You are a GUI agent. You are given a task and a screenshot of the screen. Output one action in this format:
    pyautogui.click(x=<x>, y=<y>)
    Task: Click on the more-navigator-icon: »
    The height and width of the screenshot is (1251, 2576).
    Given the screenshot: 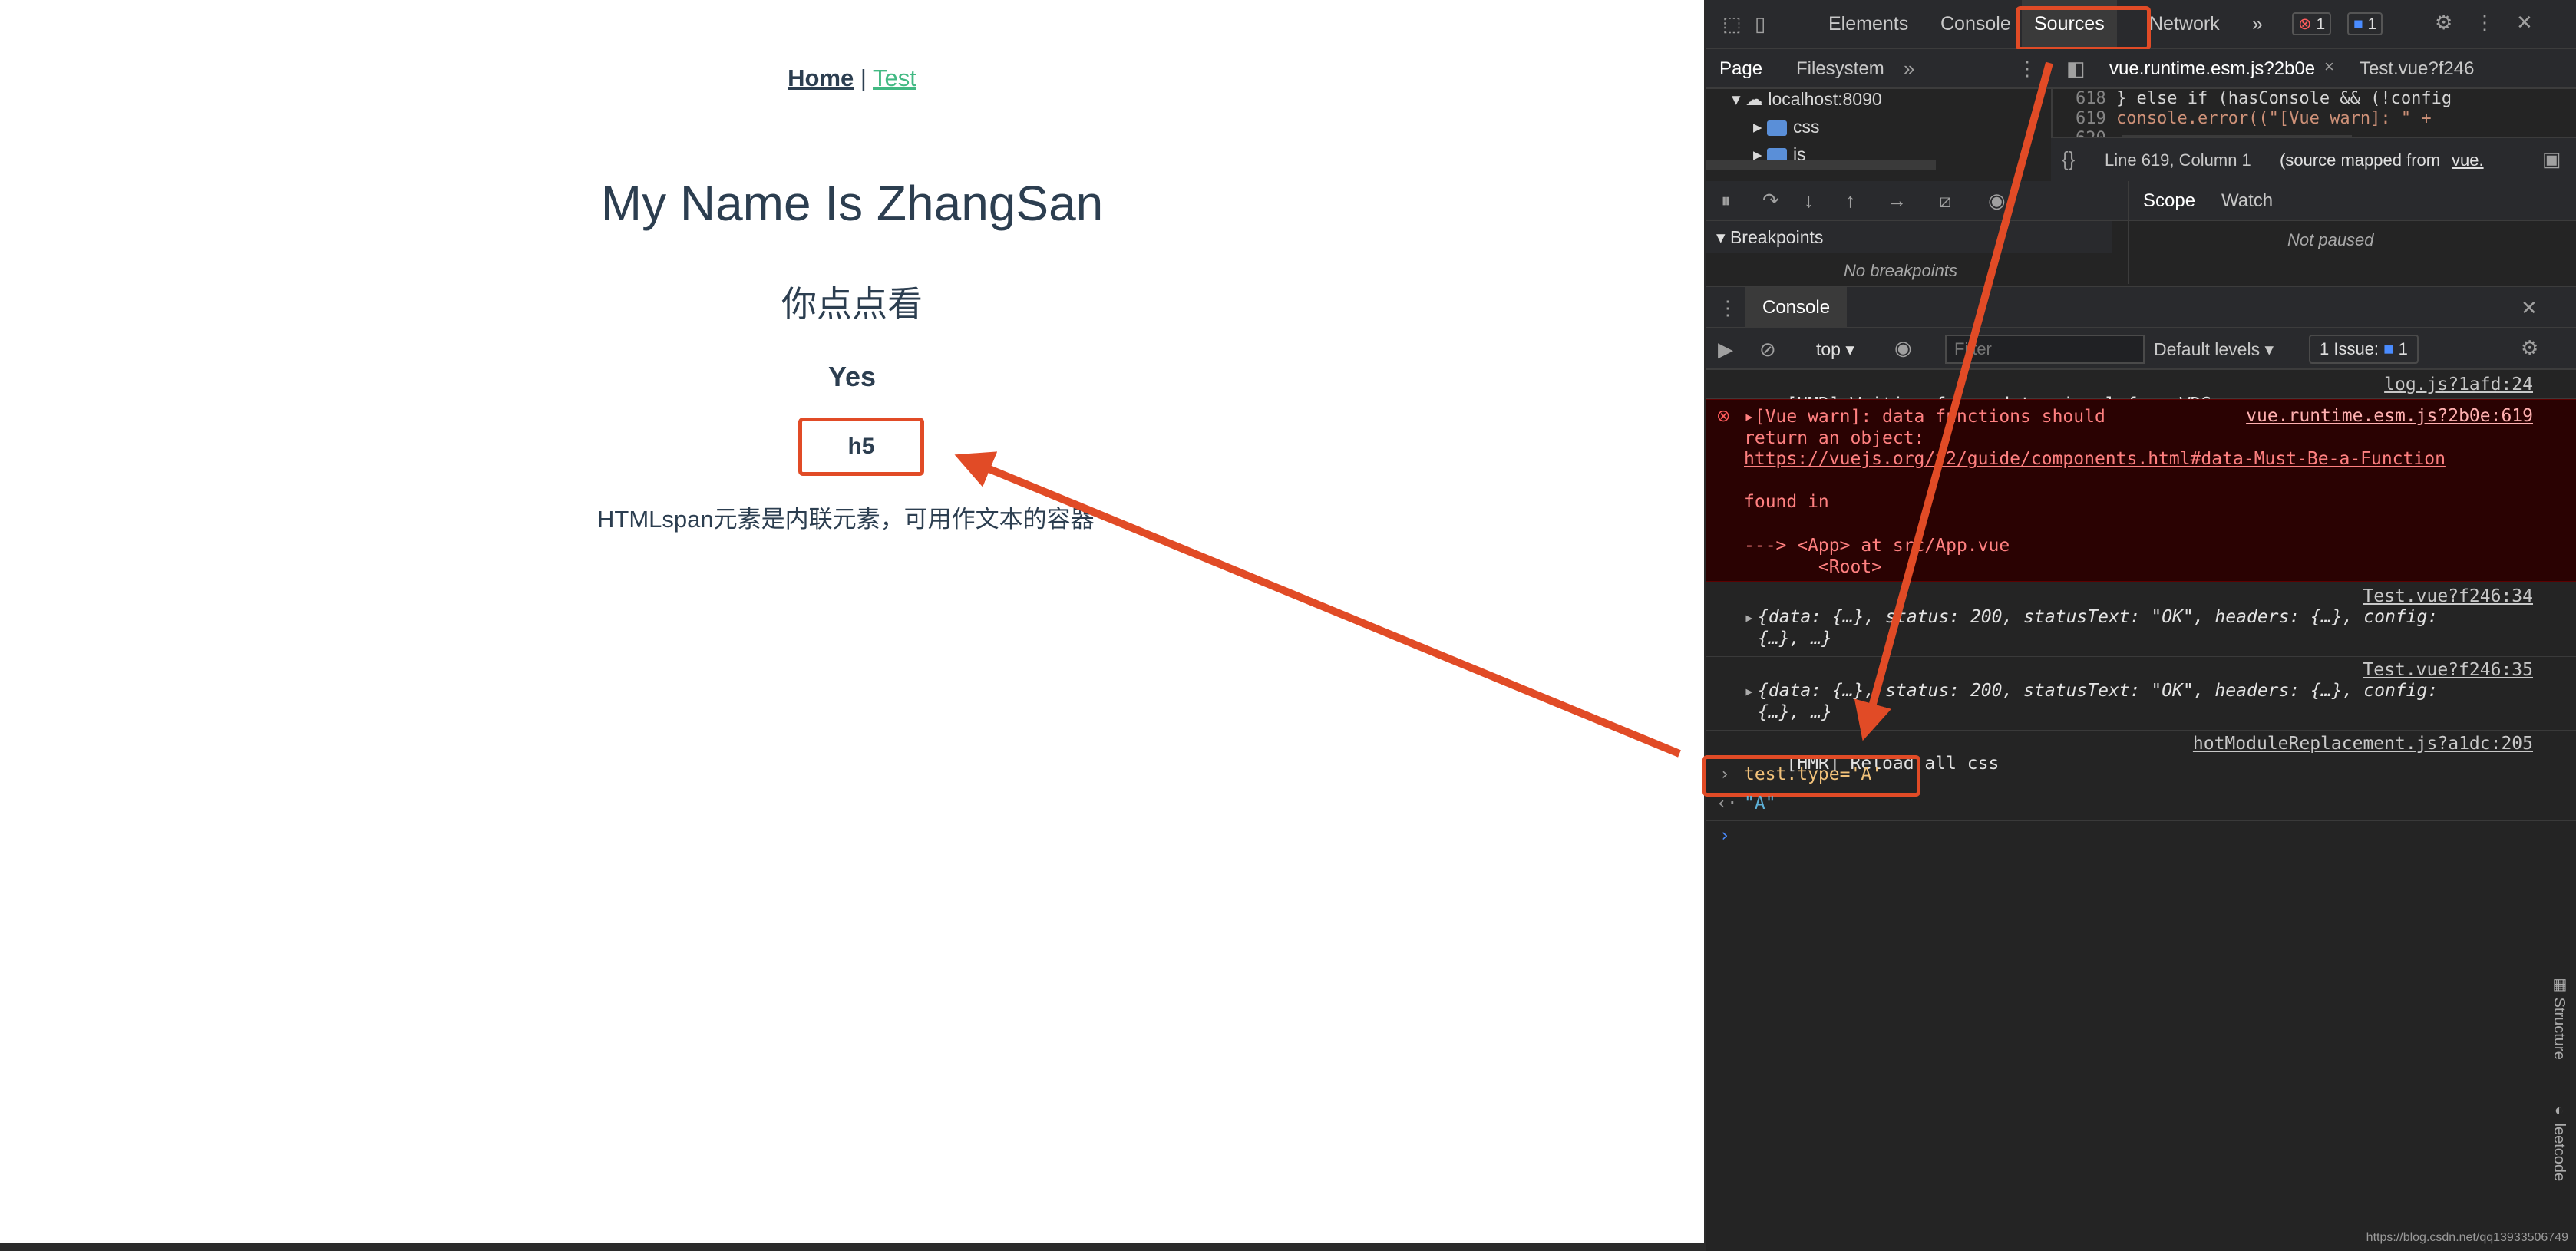 What is the action you would take?
    pyautogui.click(x=1909, y=68)
    